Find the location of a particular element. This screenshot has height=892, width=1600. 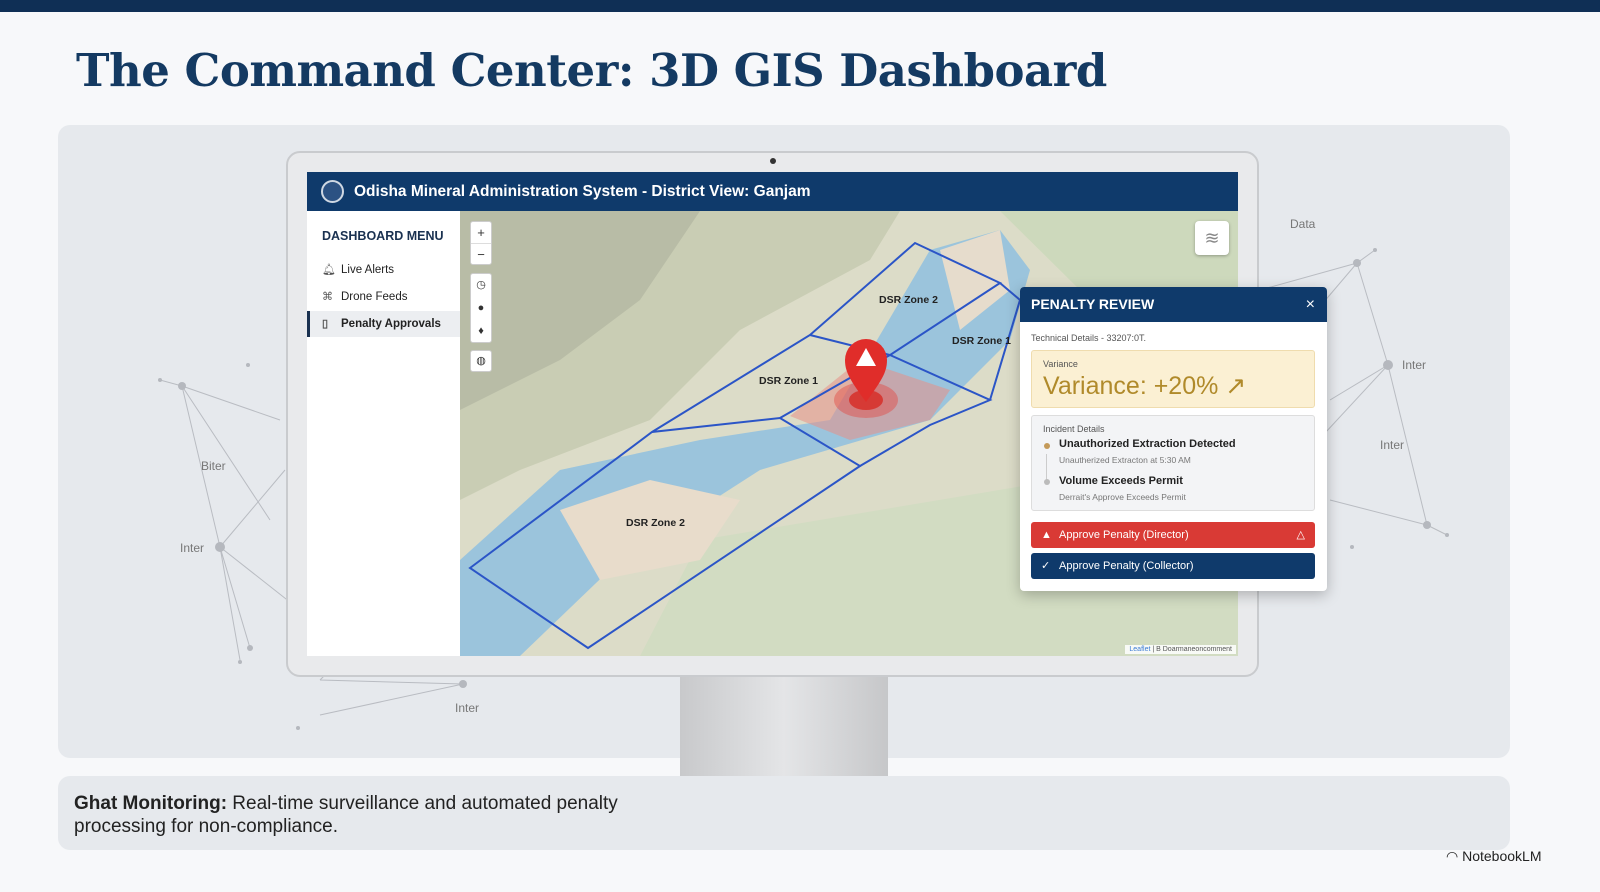

approve-collector-button: ✓ Approve Penalty (Collector) is located at coordinates (1173, 566).